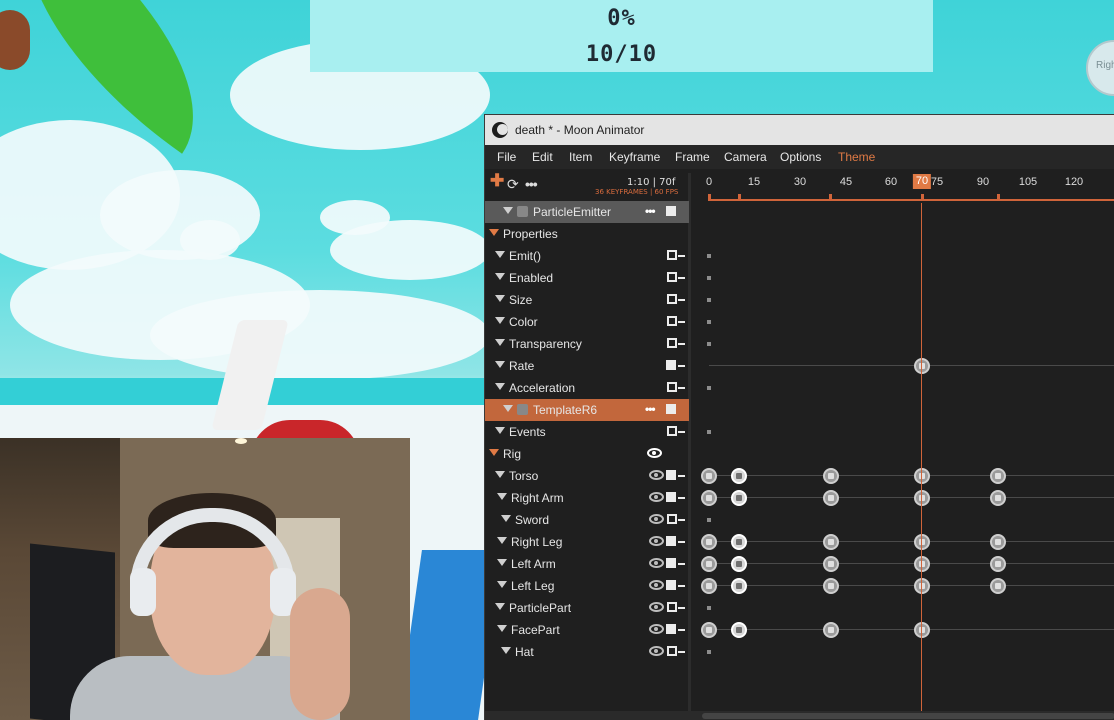 The height and width of the screenshot is (720, 1114). I want to click on menu-edit: Edit, so click(542, 157).